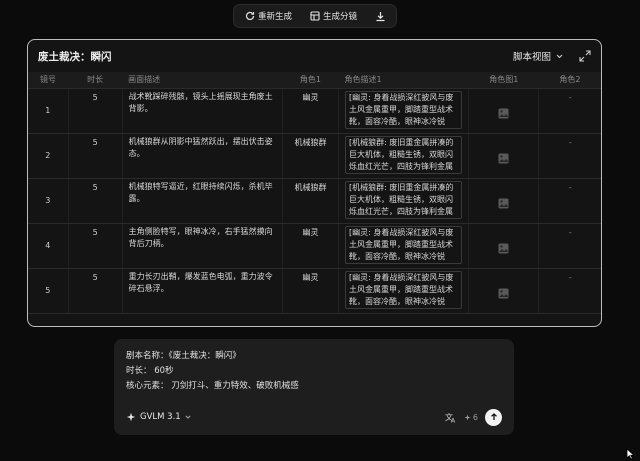 This screenshot has height=461, width=640. I want to click on regenerate-label: 重新生成, so click(275, 17).